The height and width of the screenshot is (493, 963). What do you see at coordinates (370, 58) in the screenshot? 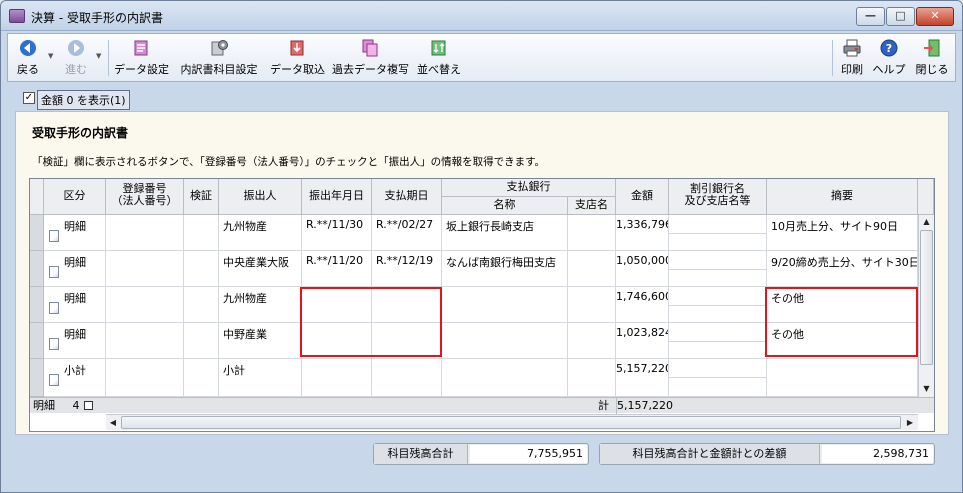
I see `past-data-copy-button: 過去データ複写` at bounding box center [370, 58].